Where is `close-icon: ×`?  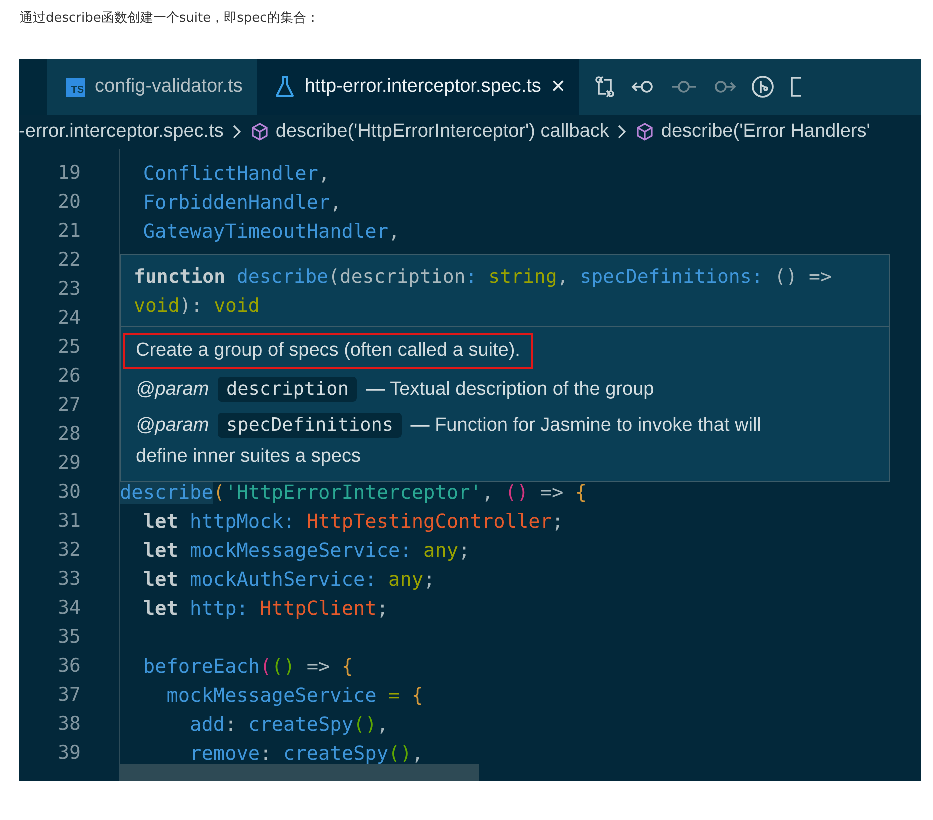
close-icon: × is located at coordinates (558, 87).